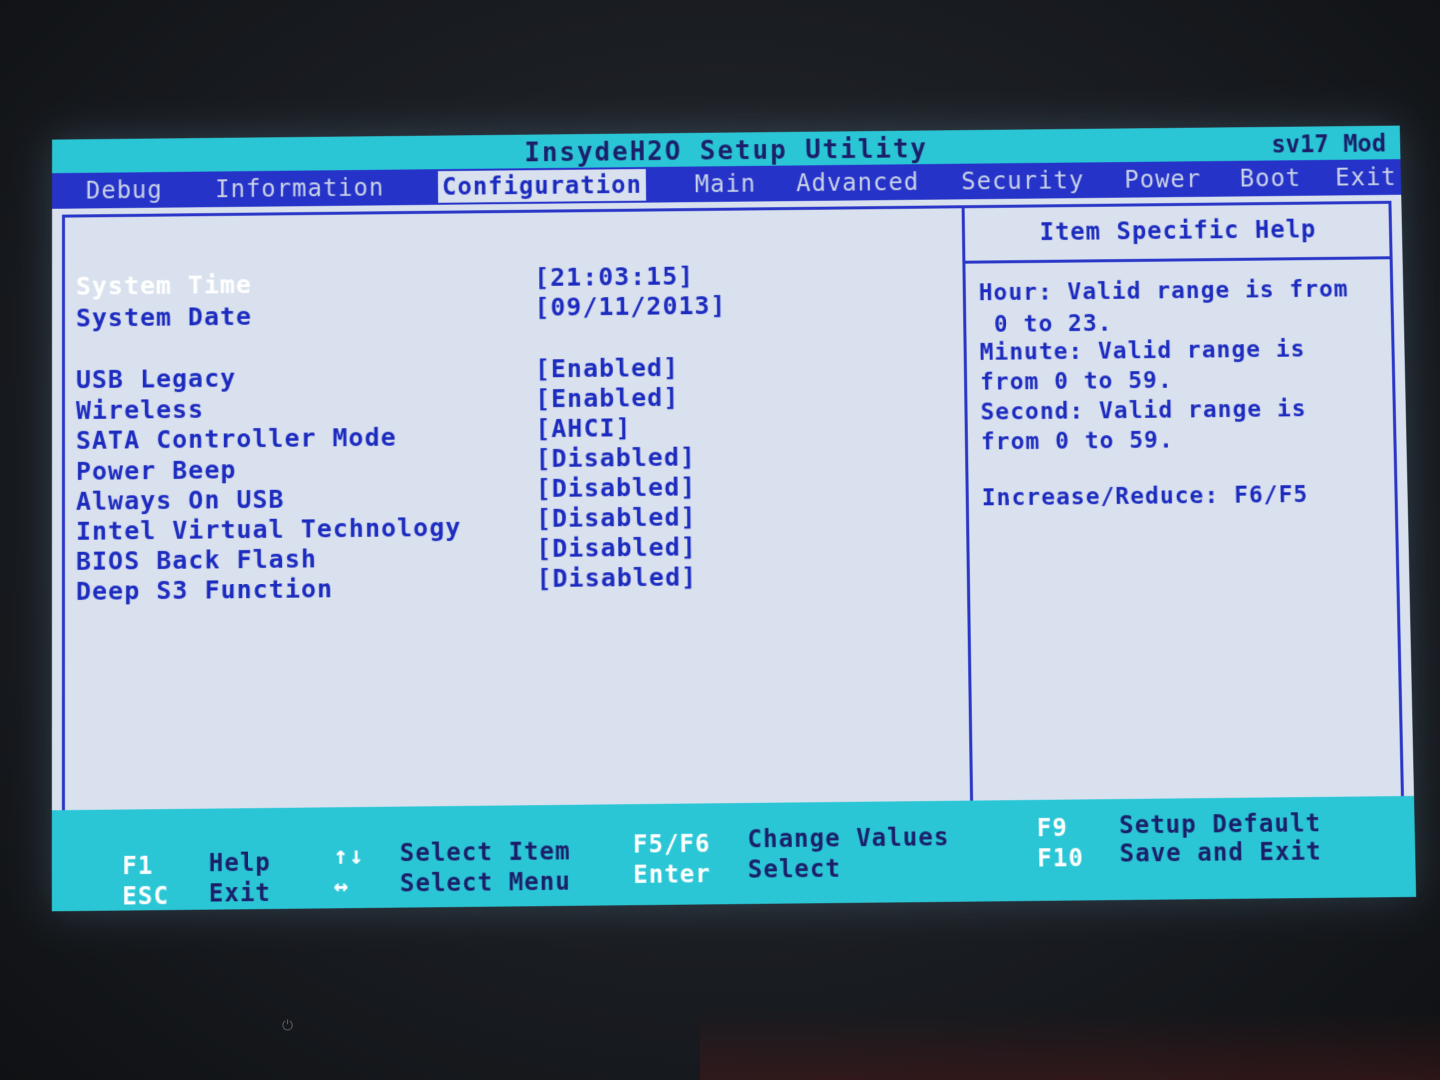 The width and height of the screenshot is (1440, 1080). What do you see at coordinates (857, 182) in the screenshot?
I see `tab-advanced: Advanced` at bounding box center [857, 182].